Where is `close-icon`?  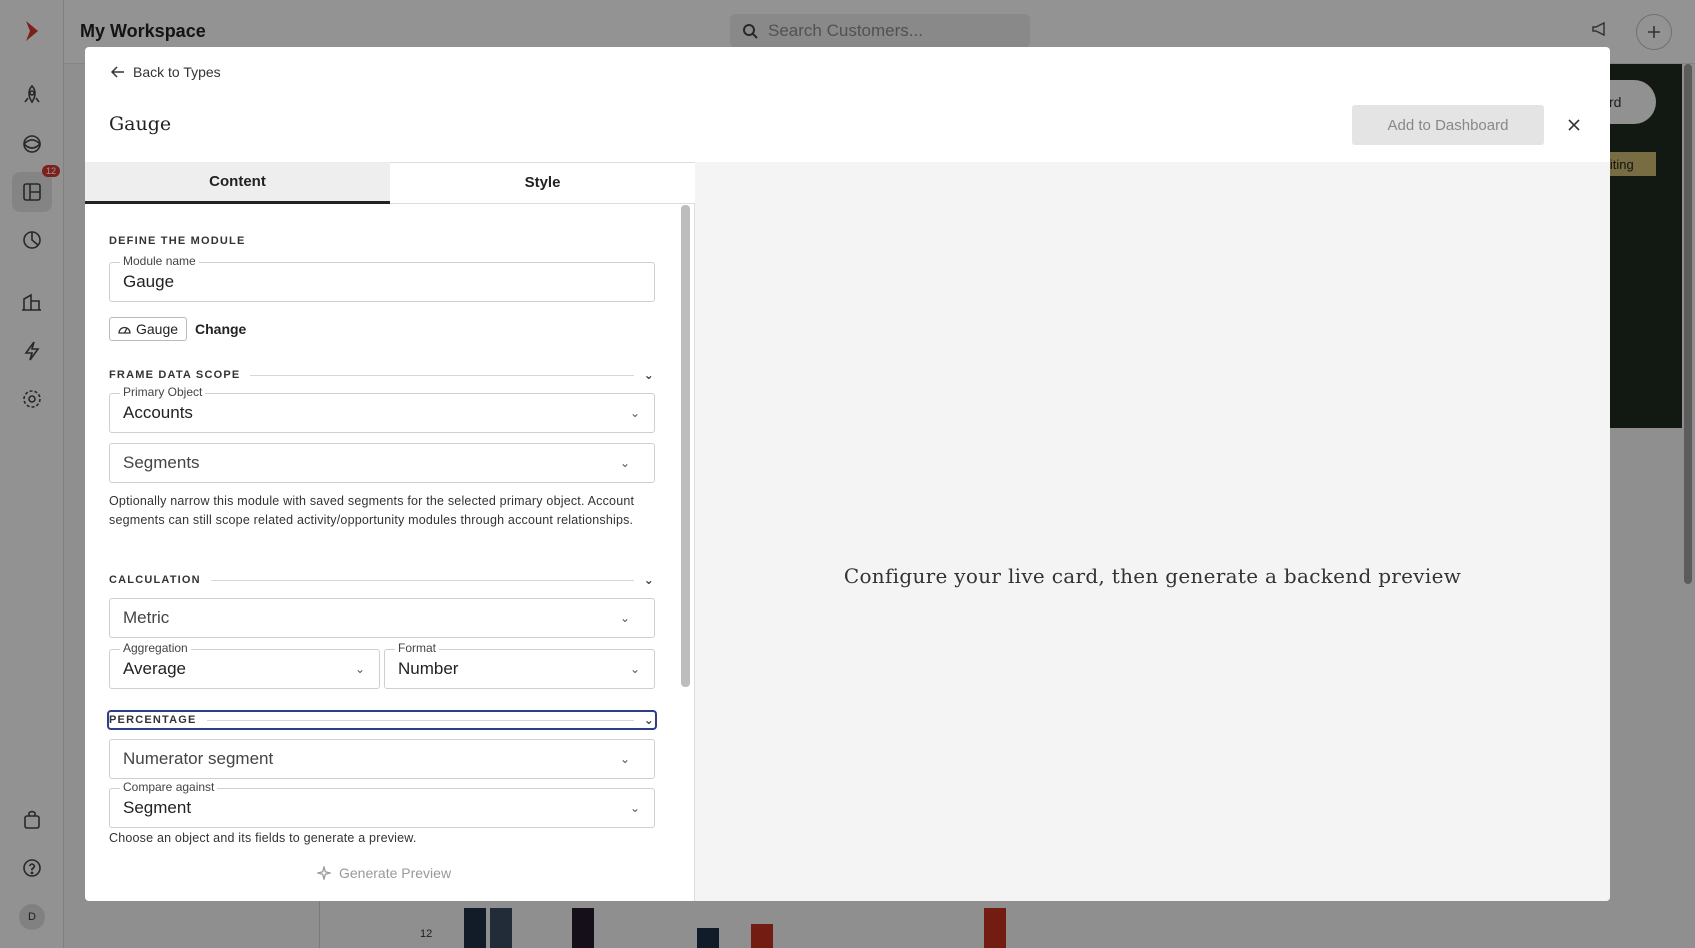 close-icon is located at coordinates (1574, 125).